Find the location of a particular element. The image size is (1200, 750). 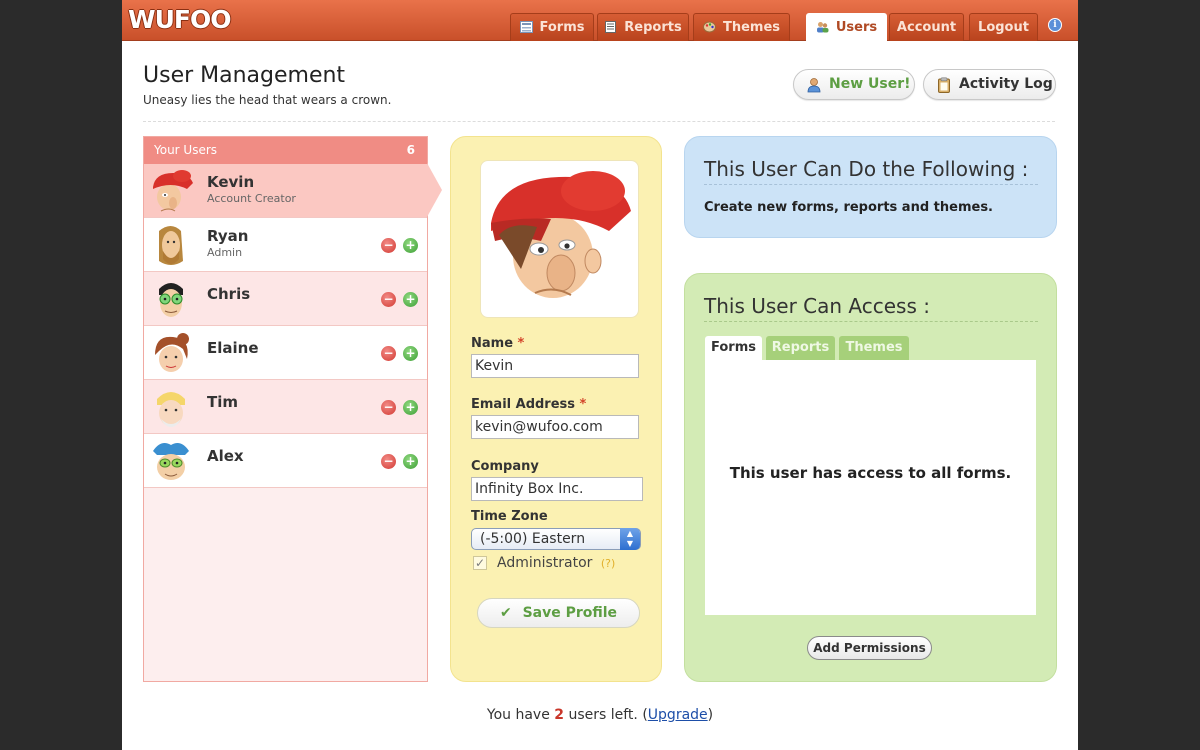

timezone-value: (-5:00) Eastern is located at coordinates (533, 539).